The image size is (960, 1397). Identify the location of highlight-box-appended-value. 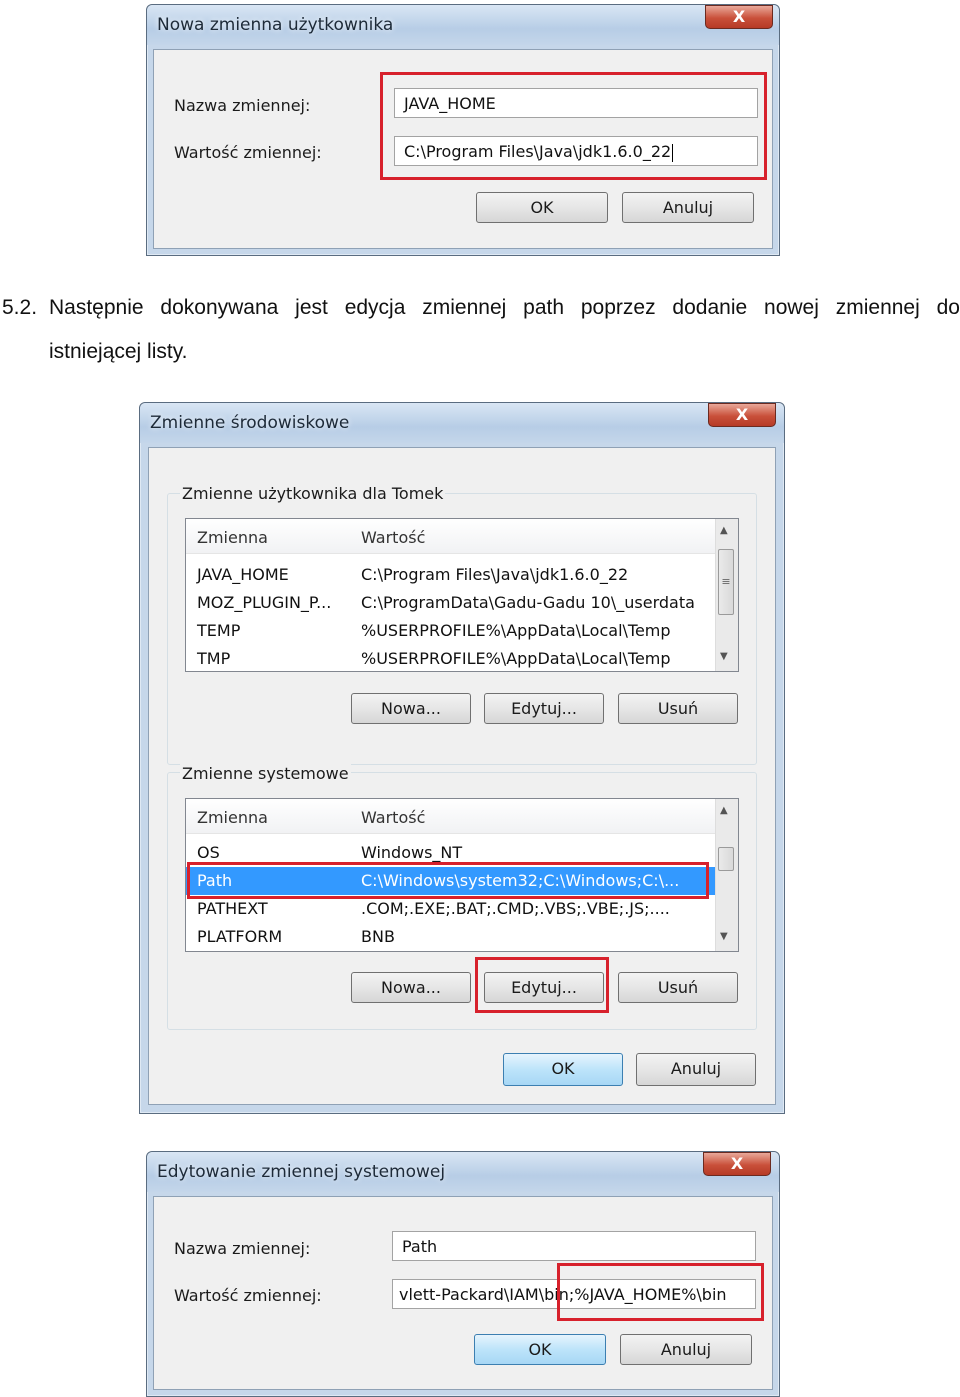
(660, 1292).